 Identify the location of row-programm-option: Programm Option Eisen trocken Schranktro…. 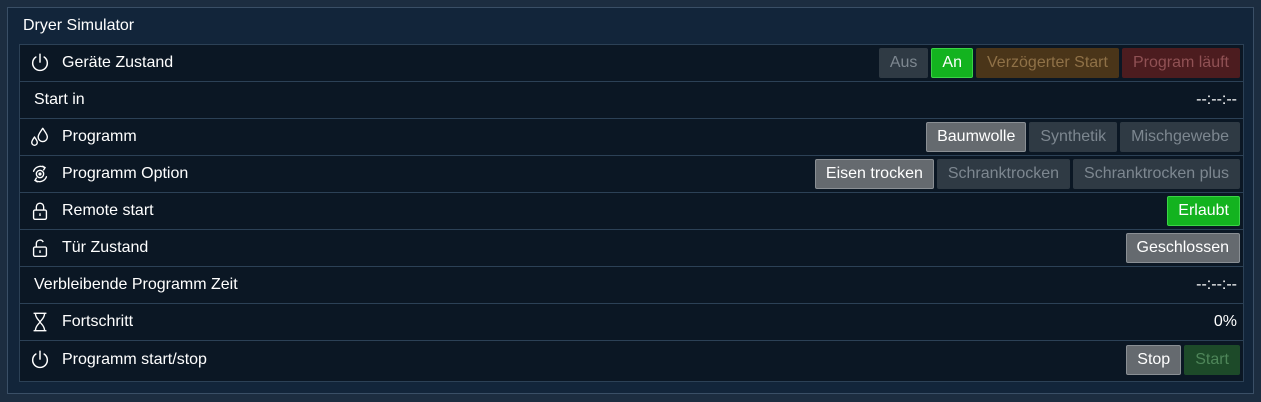
(631, 174).